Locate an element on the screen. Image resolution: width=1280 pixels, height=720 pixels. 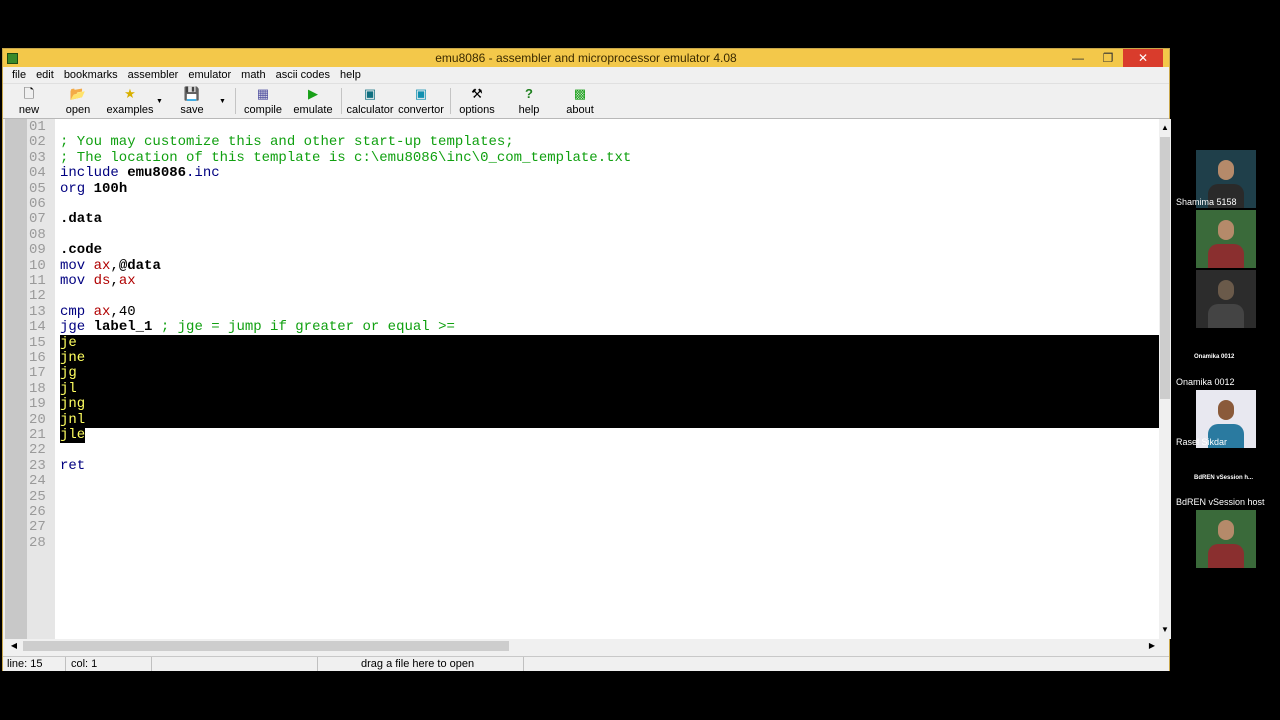
menu-help: help is located at coordinates (350, 75).